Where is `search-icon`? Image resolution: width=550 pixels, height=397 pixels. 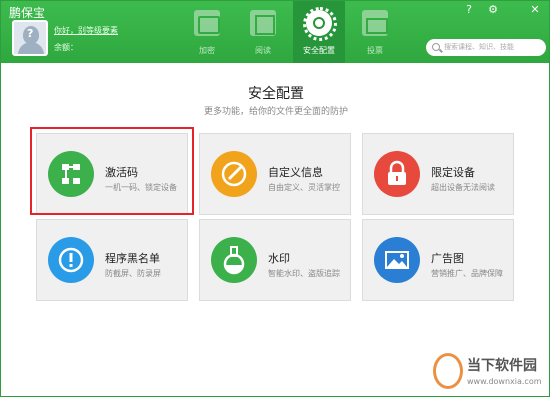
search-icon is located at coordinates (436, 47).